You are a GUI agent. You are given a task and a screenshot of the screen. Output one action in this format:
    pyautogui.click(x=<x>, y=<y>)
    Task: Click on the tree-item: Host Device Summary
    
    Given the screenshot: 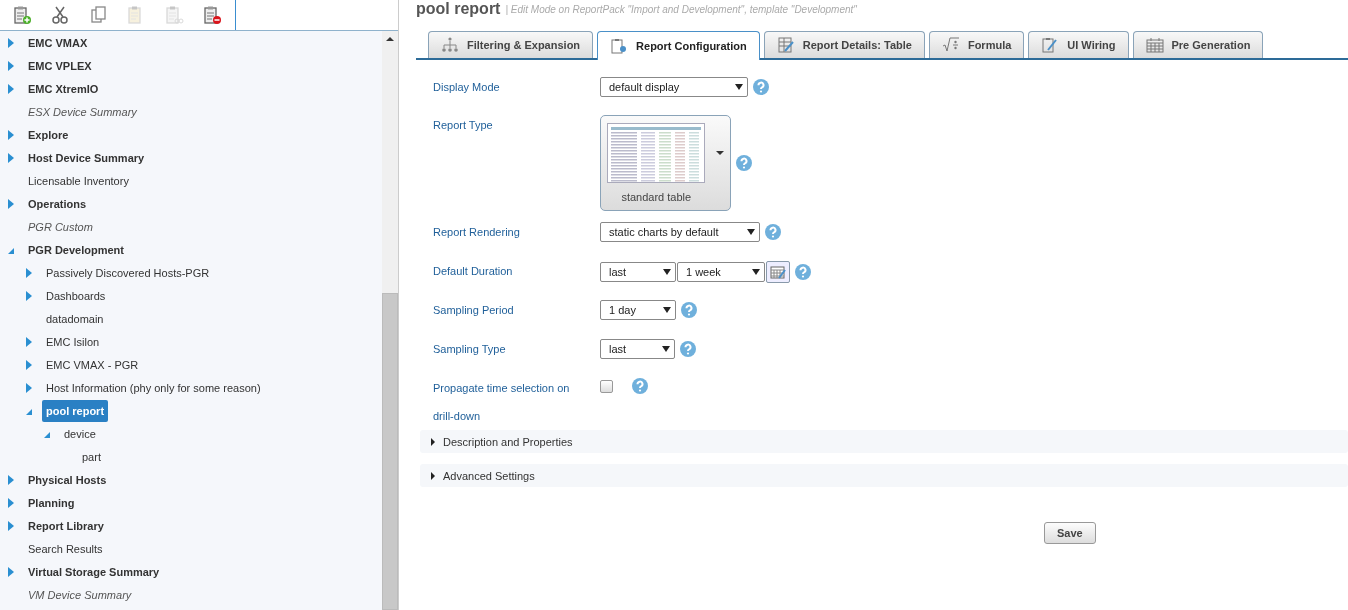 What is the action you would take?
    pyautogui.click(x=86, y=157)
    